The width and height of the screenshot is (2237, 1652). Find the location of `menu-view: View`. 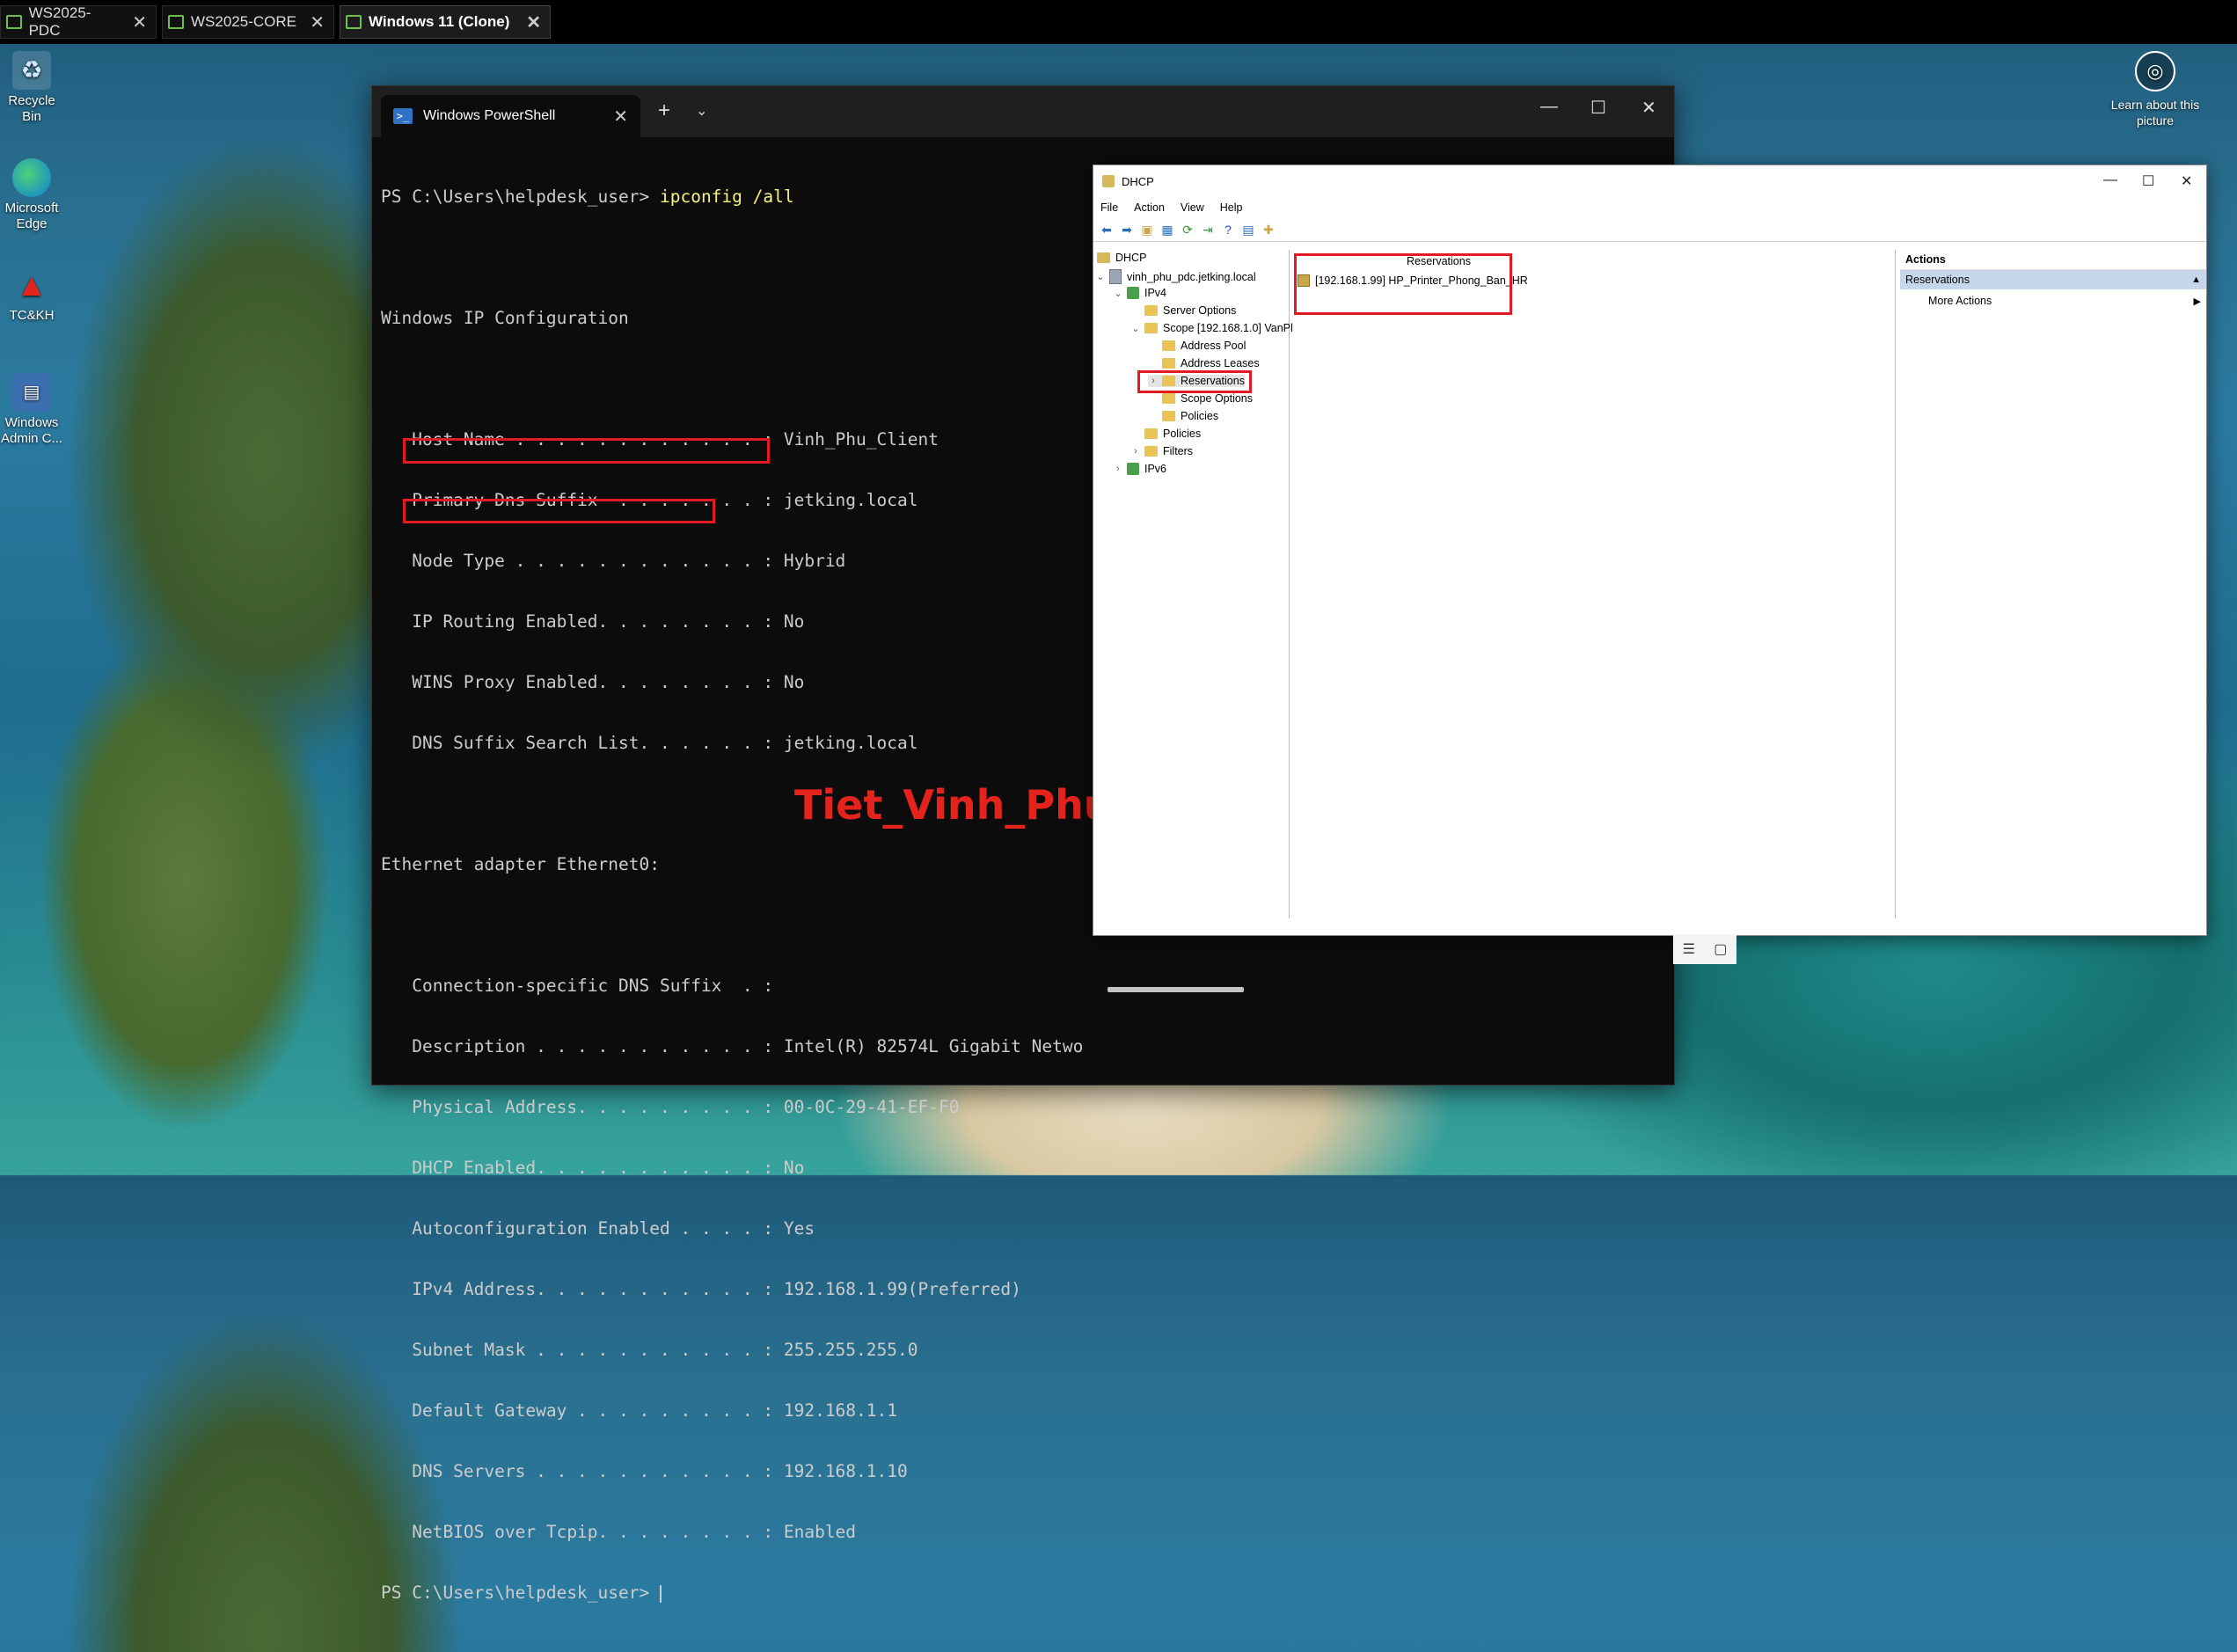

menu-view: View is located at coordinates (1192, 207).